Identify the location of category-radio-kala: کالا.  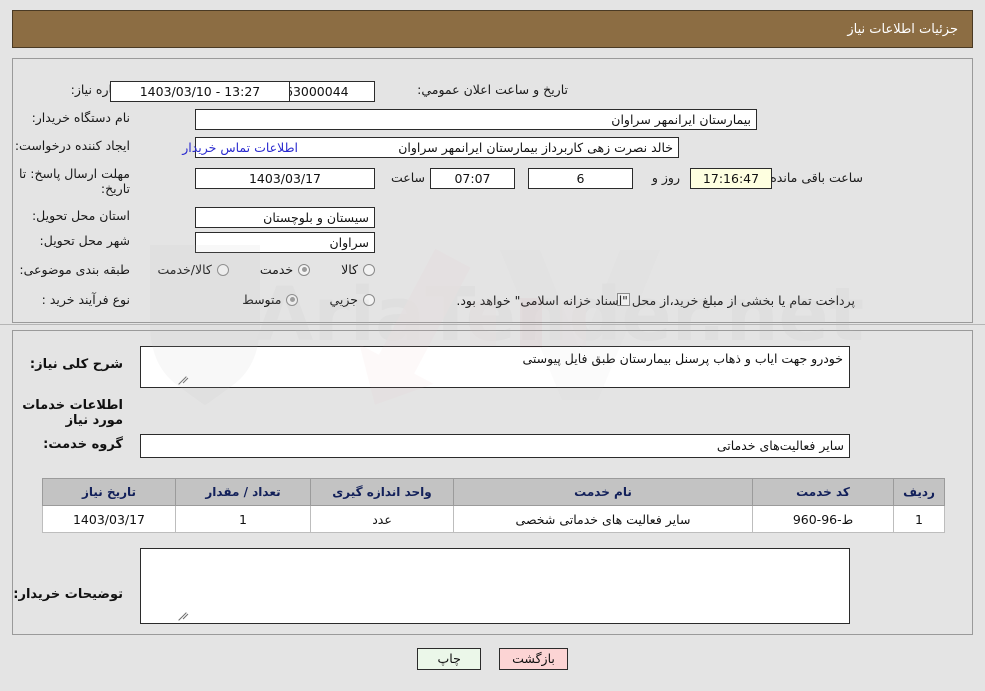
(358, 269).